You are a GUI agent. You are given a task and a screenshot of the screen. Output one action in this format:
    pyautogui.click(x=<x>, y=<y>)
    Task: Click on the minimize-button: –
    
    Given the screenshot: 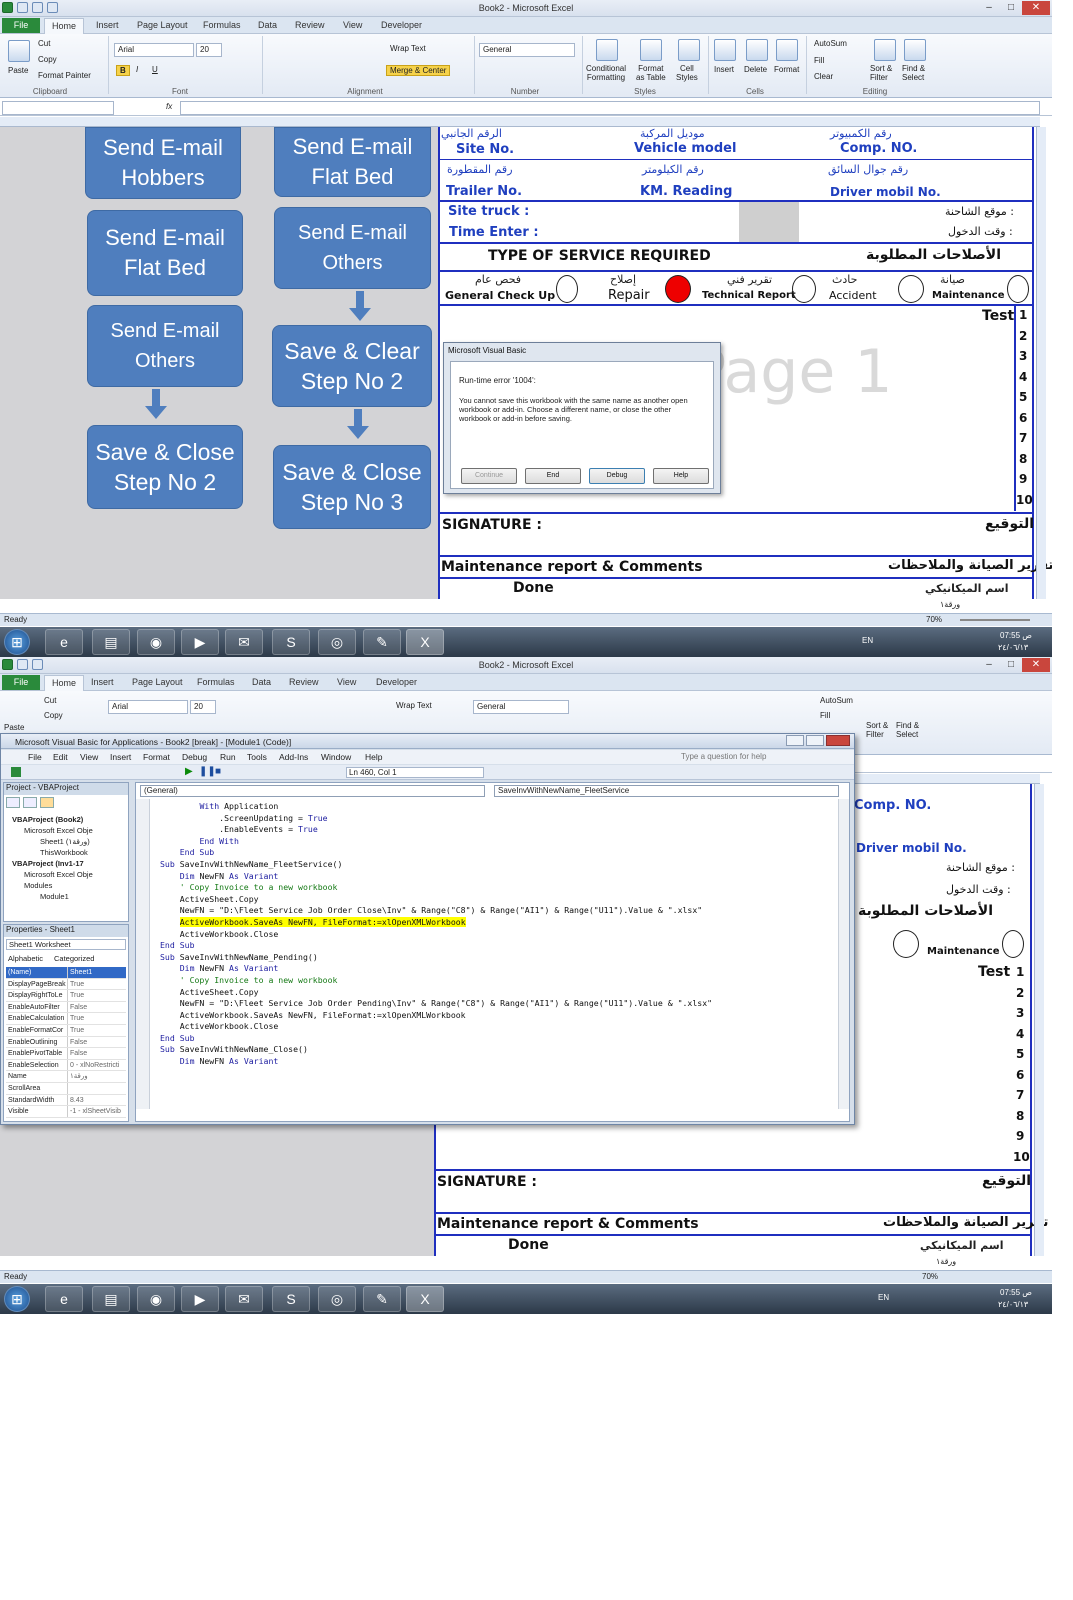 What is the action you would take?
    pyautogui.click(x=989, y=8)
    